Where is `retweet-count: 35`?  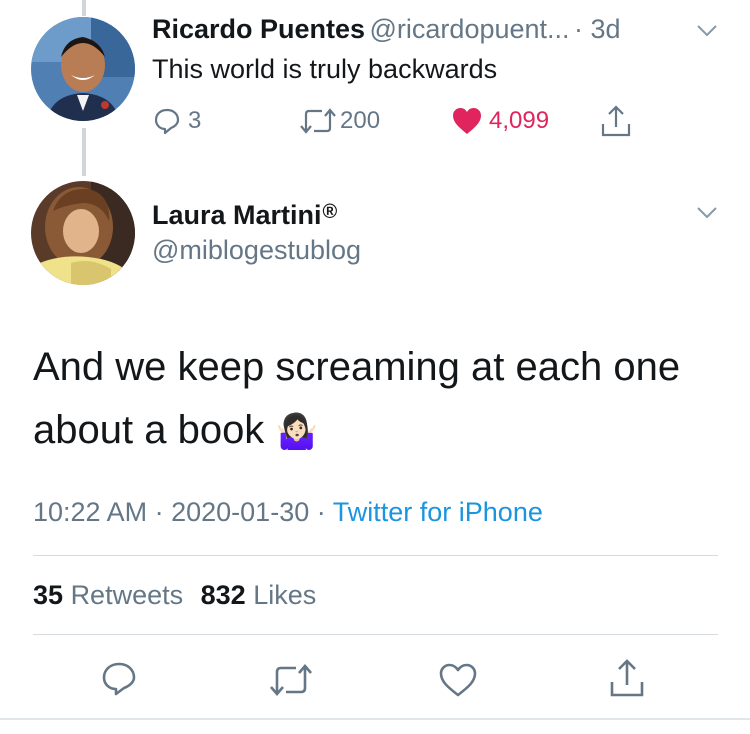 retweet-count: 35 is located at coordinates (48, 595).